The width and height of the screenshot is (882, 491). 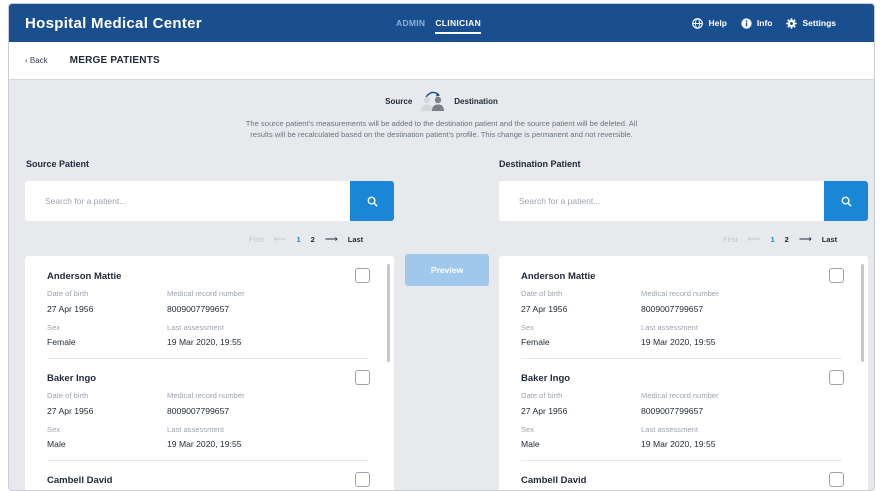 I want to click on globe-icon, so click(x=698, y=23).